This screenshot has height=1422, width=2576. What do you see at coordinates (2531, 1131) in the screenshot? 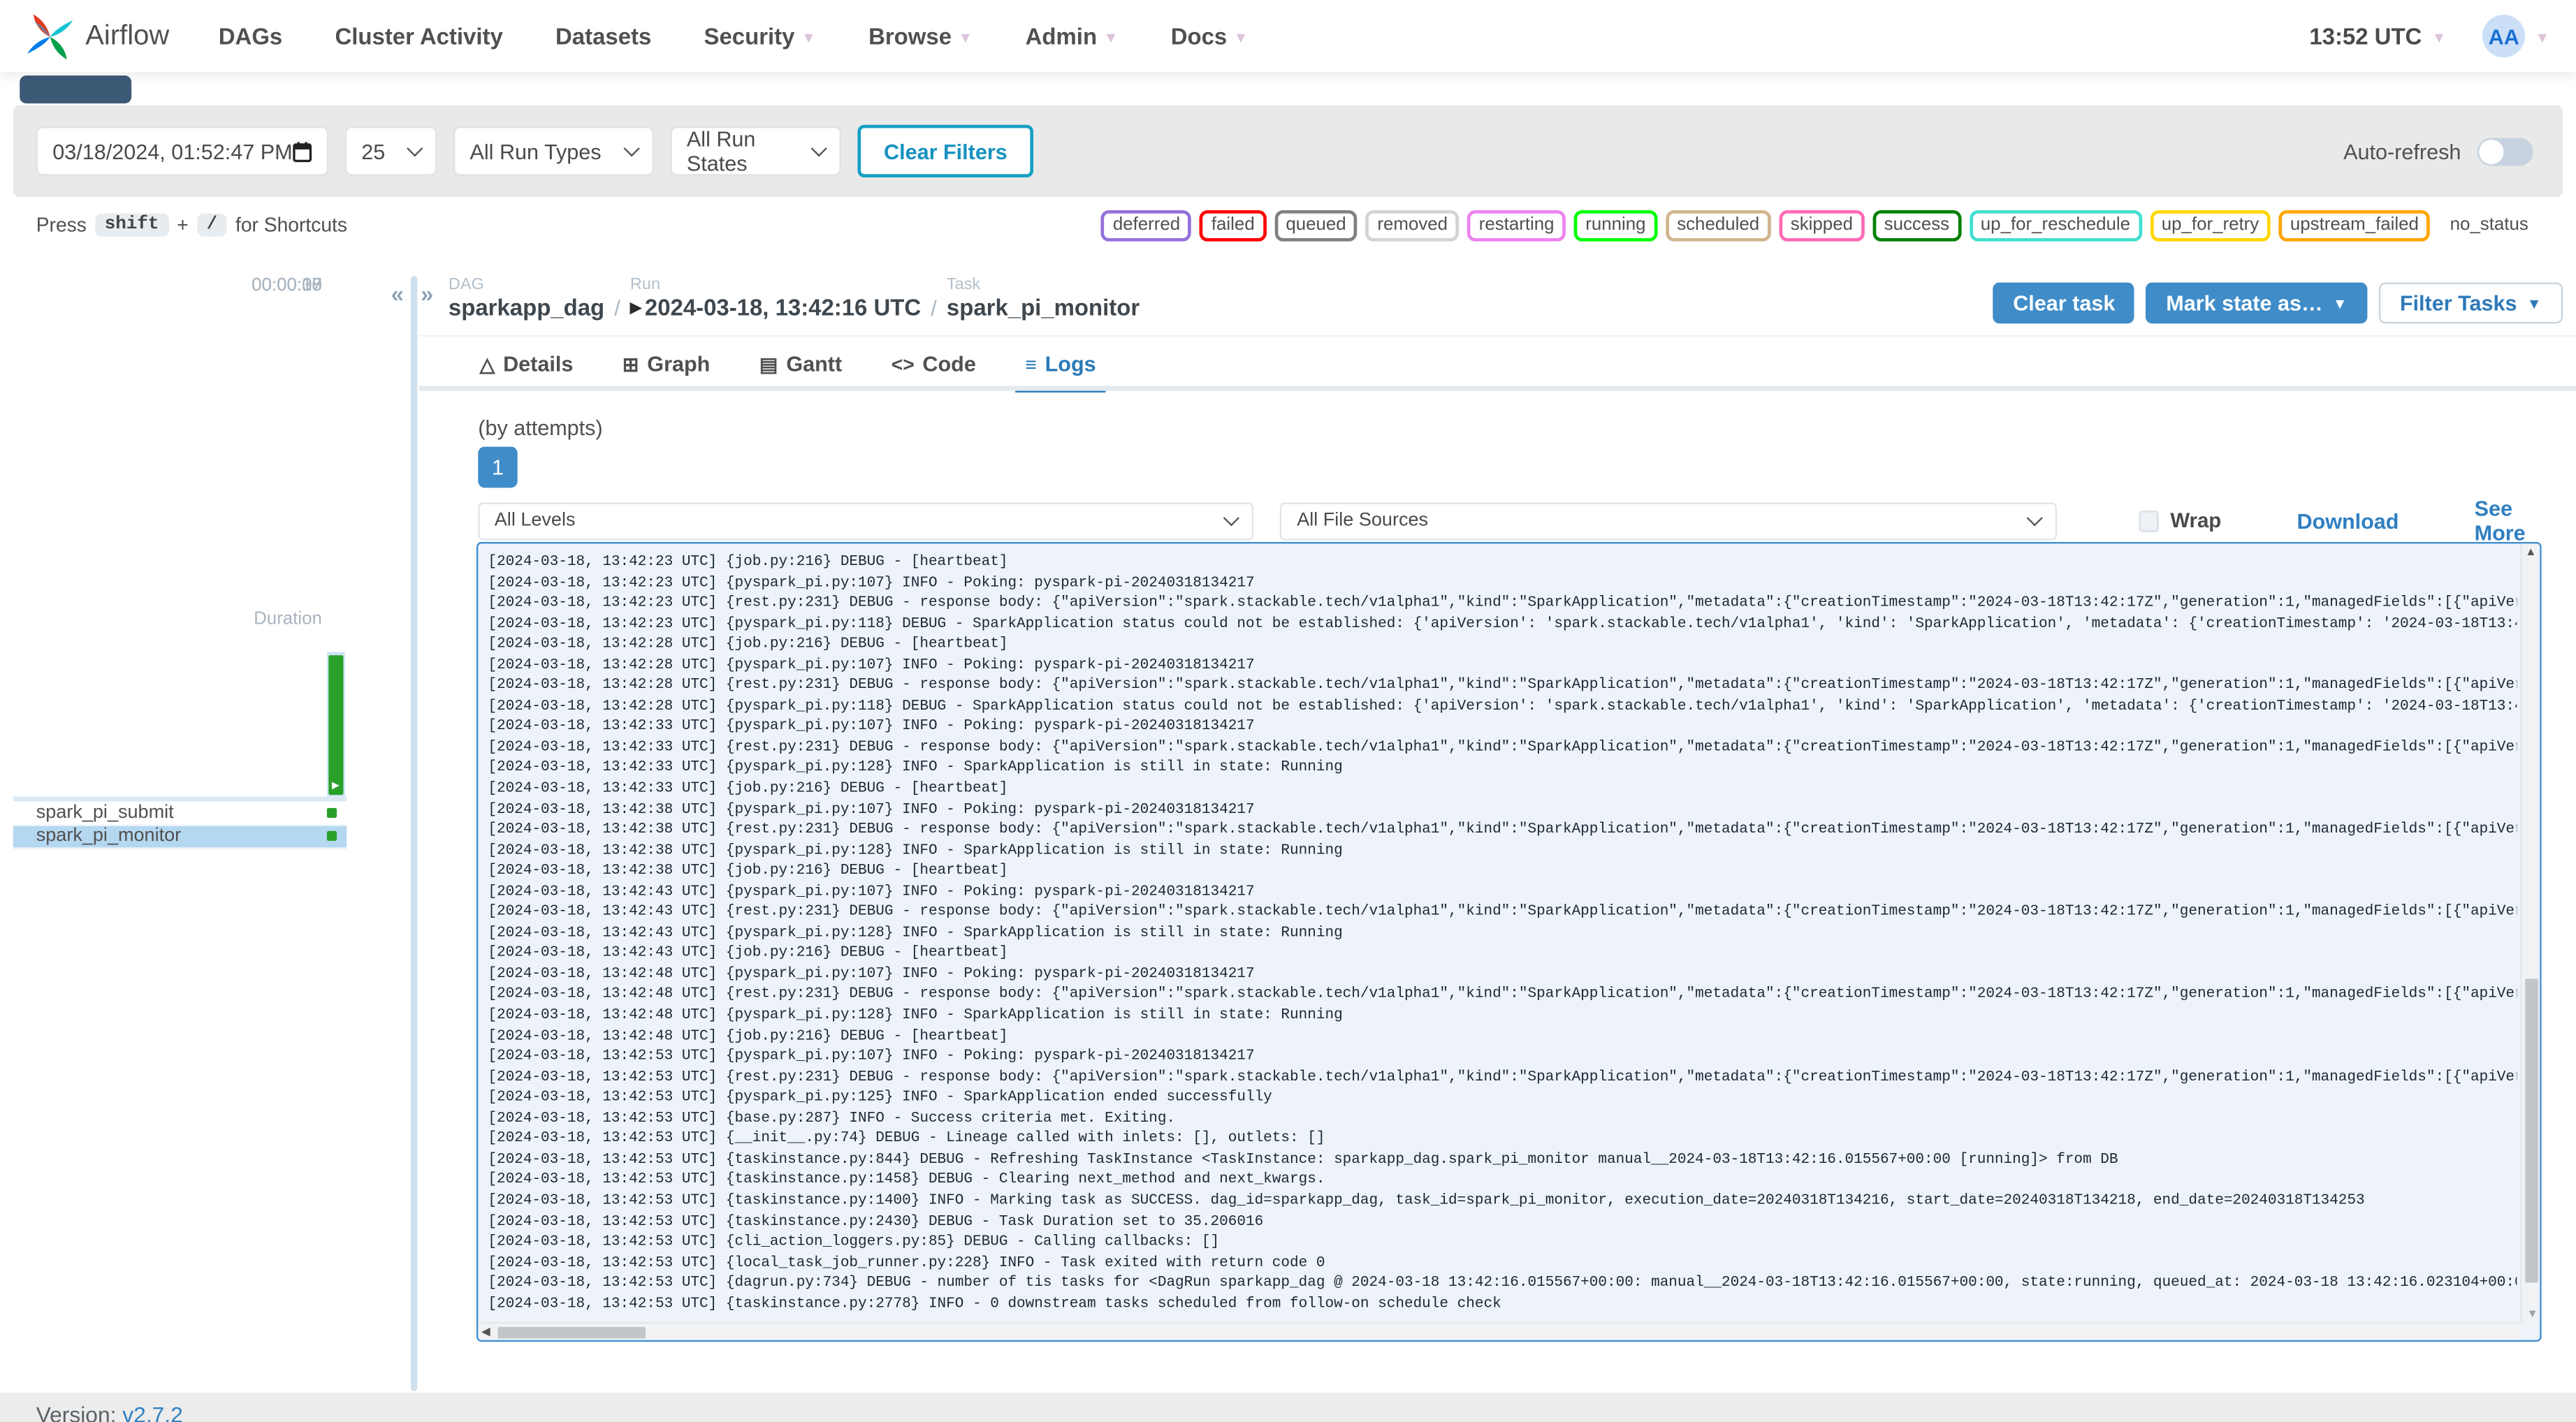
I see `vertical-scrollbar-thumb` at bounding box center [2531, 1131].